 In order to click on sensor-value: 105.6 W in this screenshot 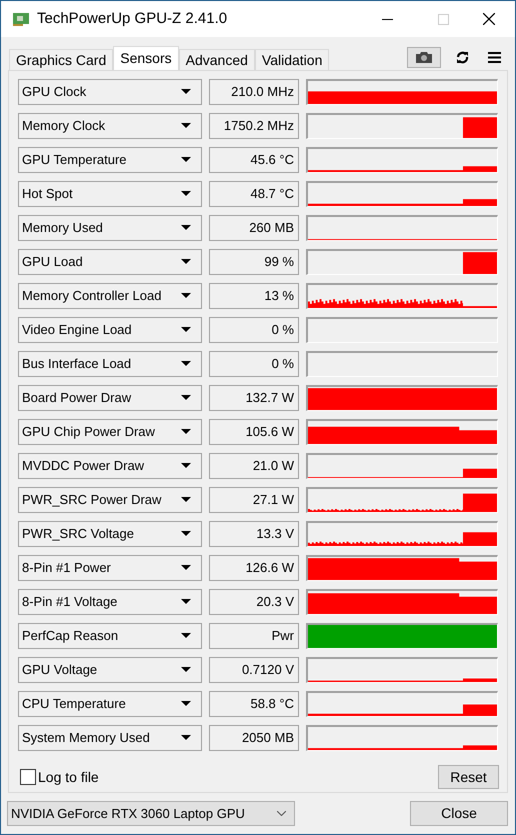, I will do `click(254, 432)`.